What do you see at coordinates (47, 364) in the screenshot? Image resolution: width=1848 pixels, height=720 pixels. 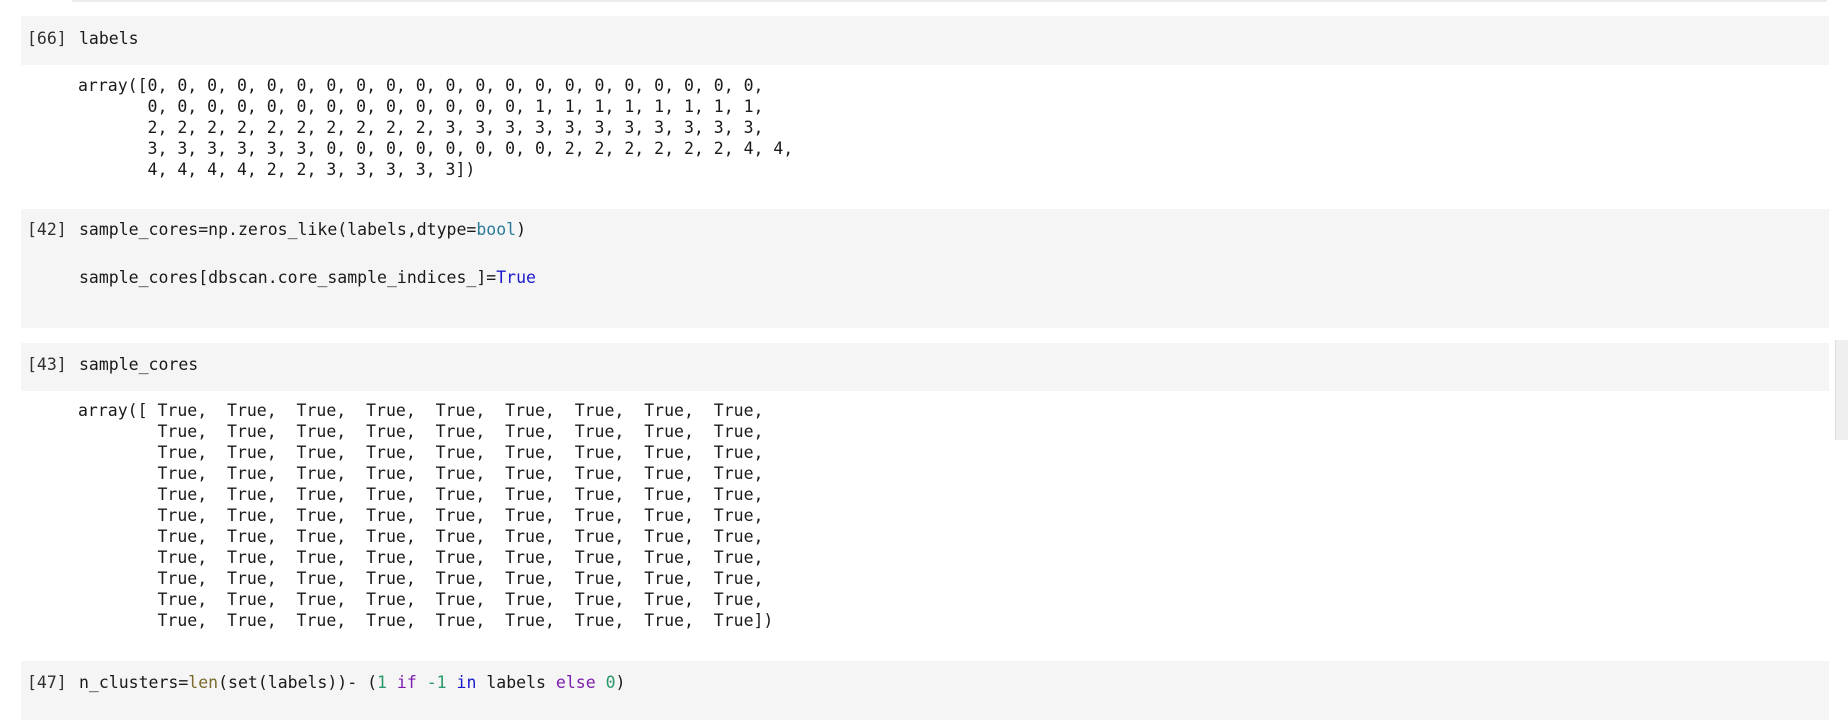 I see `execution-count: [43]` at bounding box center [47, 364].